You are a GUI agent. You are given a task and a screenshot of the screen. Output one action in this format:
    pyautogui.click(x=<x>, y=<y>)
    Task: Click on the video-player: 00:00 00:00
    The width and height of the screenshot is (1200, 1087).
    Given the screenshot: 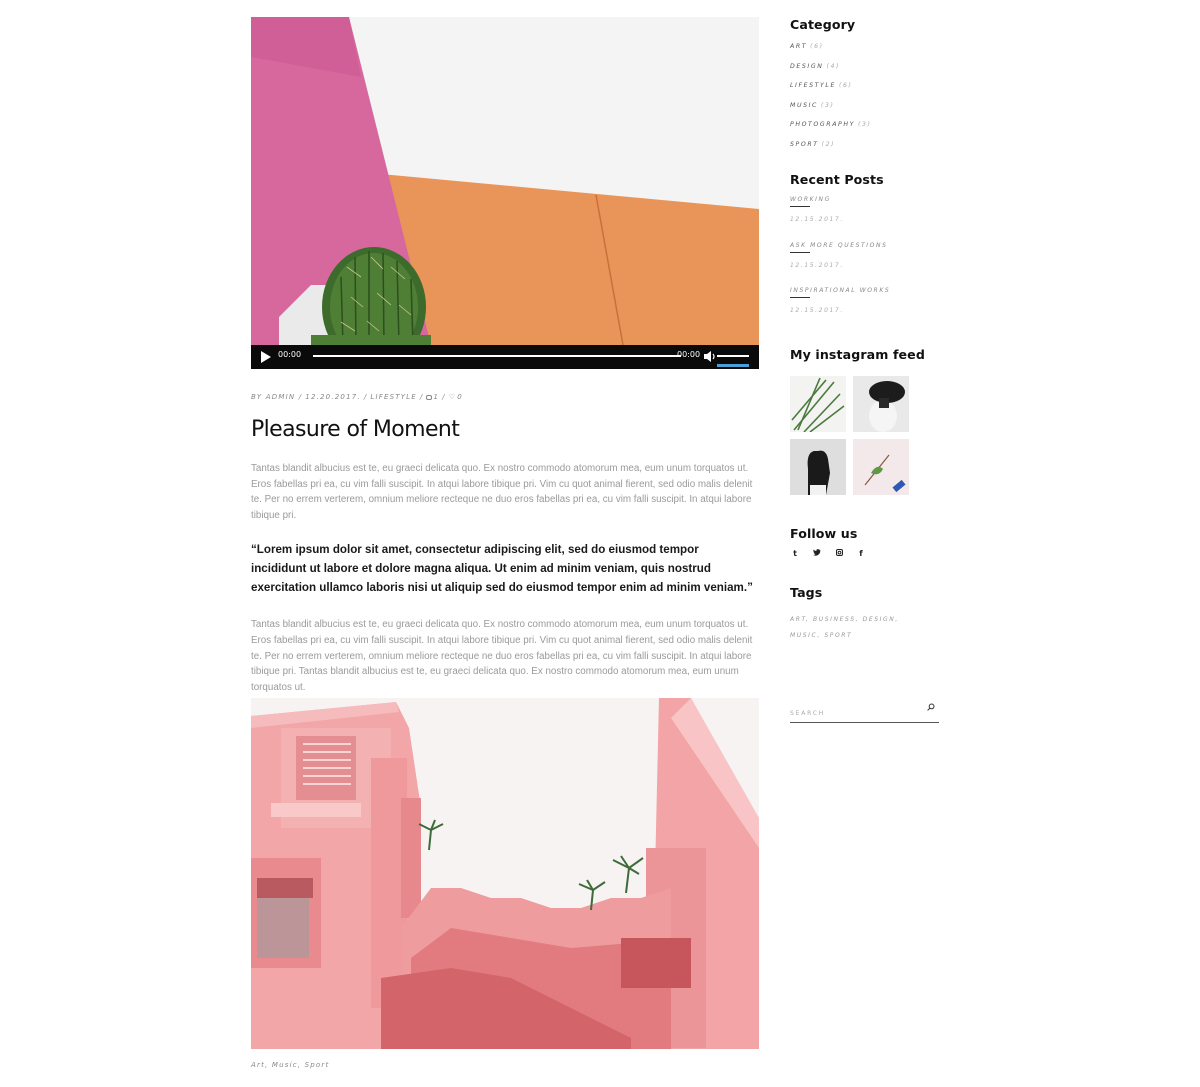 What is the action you would take?
    pyautogui.click(x=505, y=193)
    